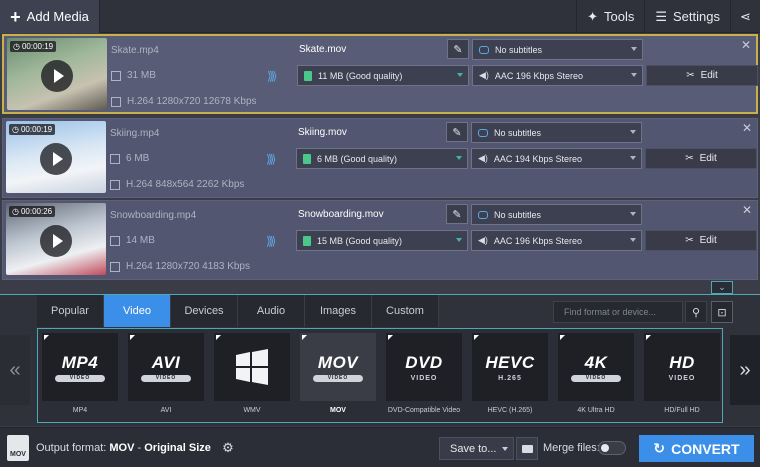 This screenshot has width=760, height=467. Describe the element at coordinates (123, 448) in the screenshot. I see `output-format-text: Output format: MOV - Original Size` at that location.